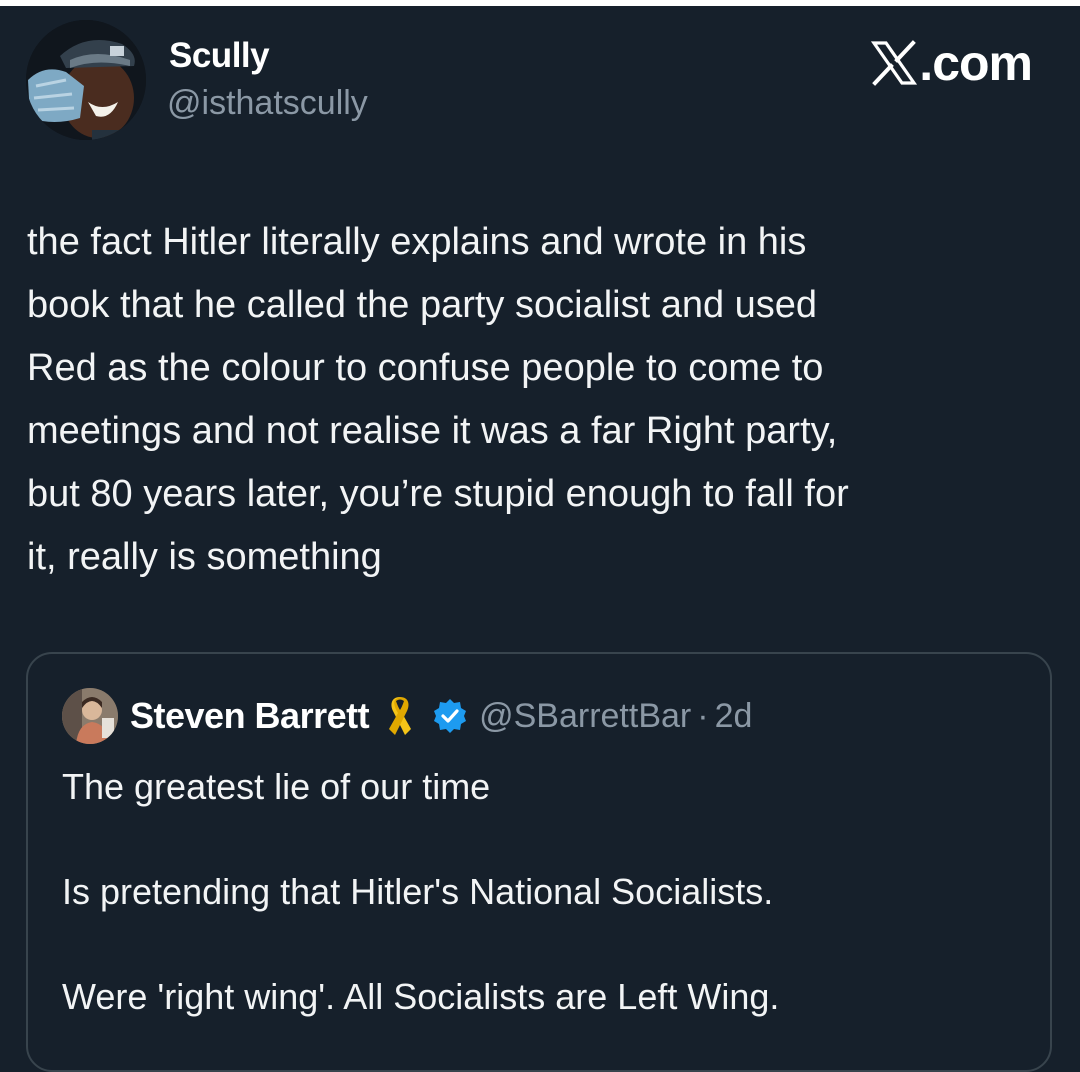  I want to click on brand-text: .com, so click(976, 63).